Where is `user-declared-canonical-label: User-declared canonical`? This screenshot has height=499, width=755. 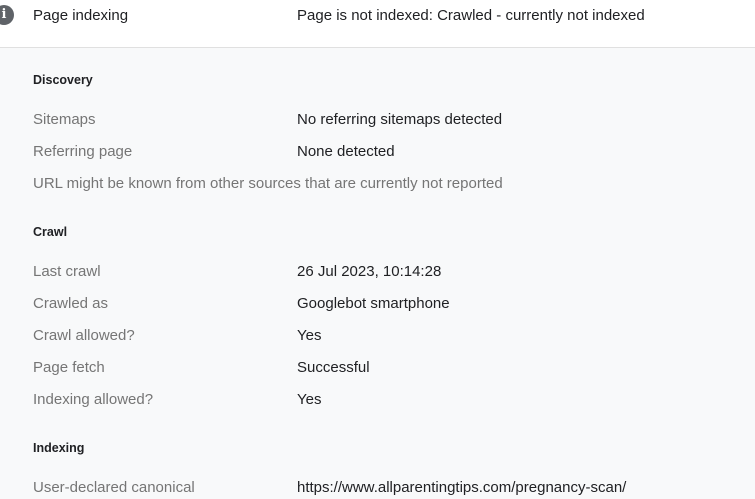 user-declared-canonical-label: User-declared canonical is located at coordinates (114, 487).